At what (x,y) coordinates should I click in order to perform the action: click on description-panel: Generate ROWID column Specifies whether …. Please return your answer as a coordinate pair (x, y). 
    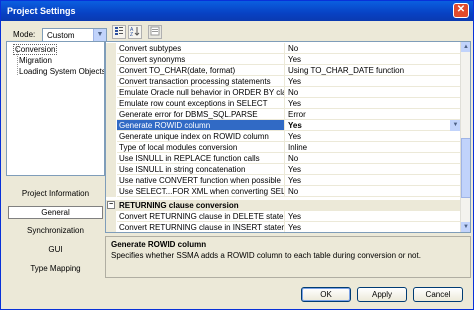
    Looking at the image, I should click on (288, 257).